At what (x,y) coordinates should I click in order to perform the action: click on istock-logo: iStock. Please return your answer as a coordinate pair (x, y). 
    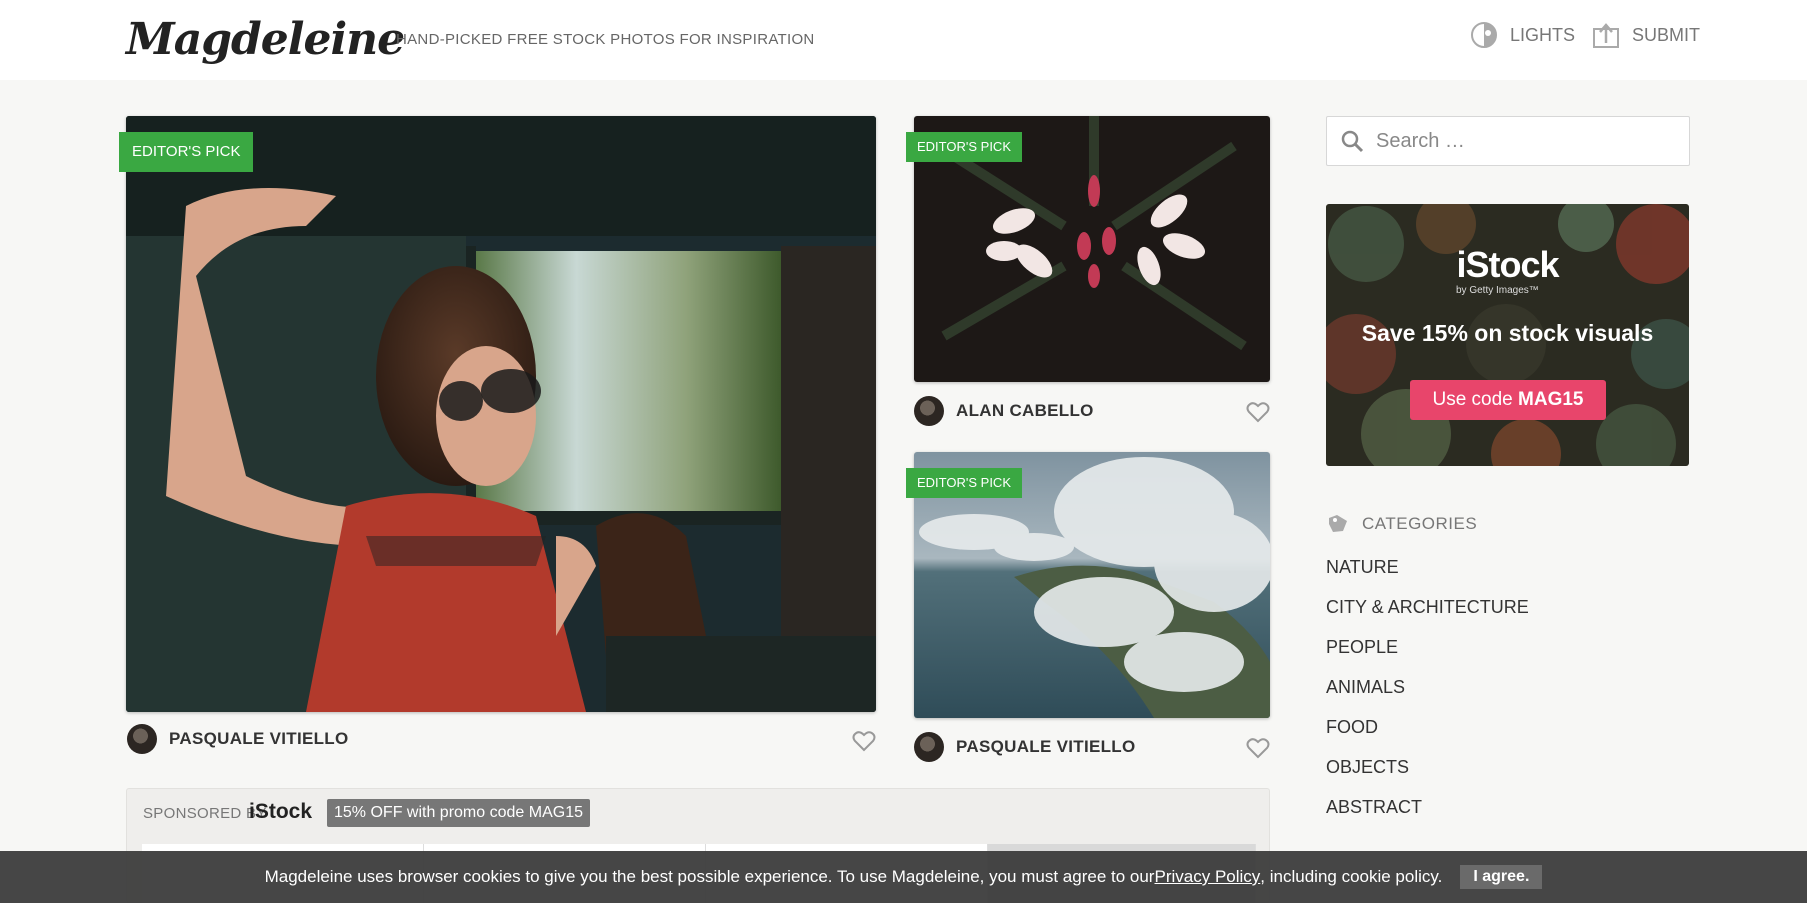
    Looking at the image, I should click on (280, 812).